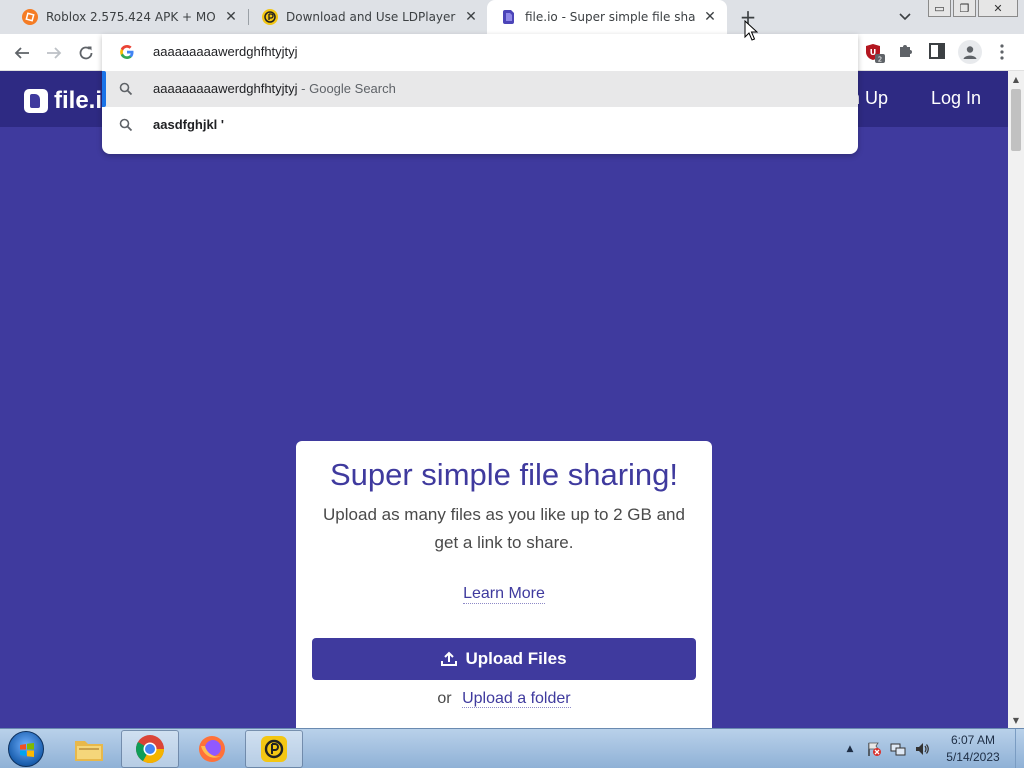  What do you see at coordinates (30, 17) in the screenshot?
I see `roblox-favicon-icon` at bounding box center [30, 17].